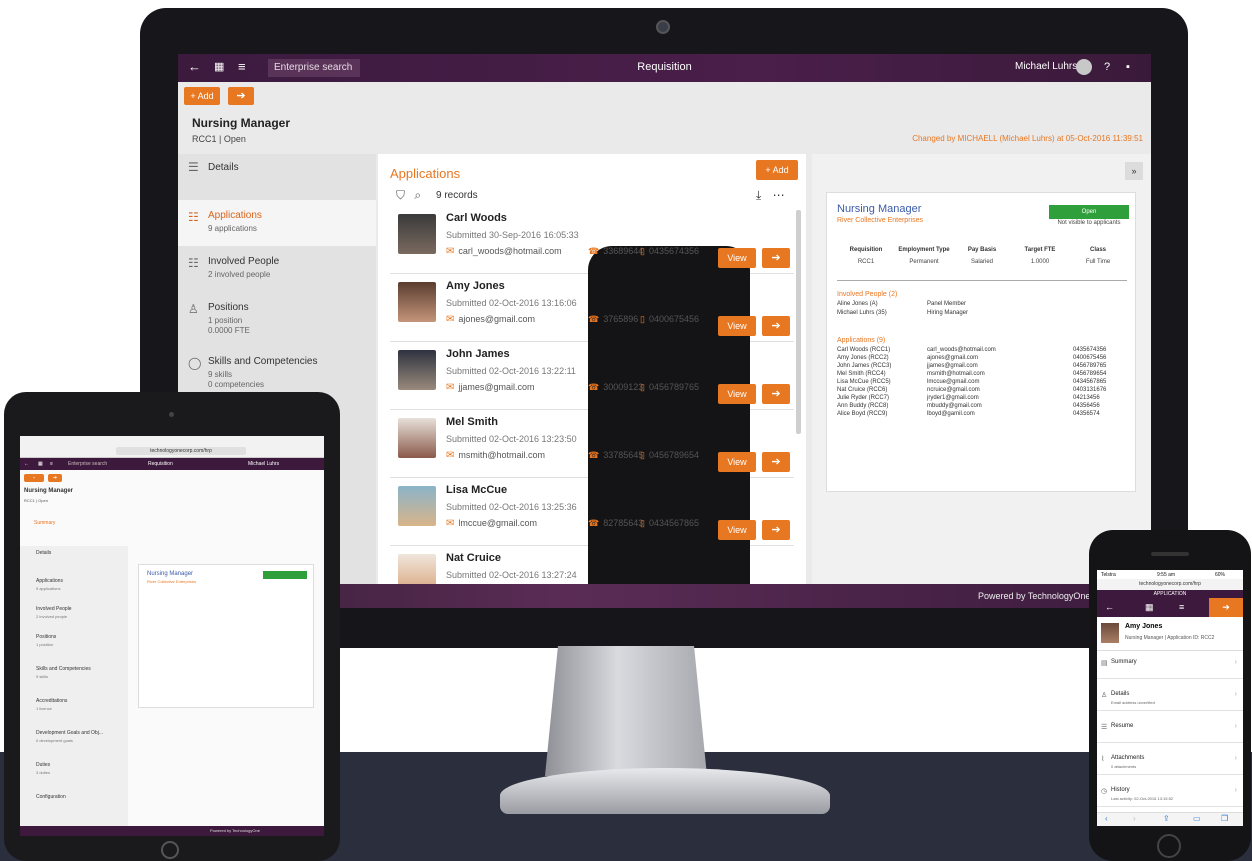  Describe the element at coordinates (55, 478) in the screenshot. I see `tablet-forward-button: ➔` at that location.